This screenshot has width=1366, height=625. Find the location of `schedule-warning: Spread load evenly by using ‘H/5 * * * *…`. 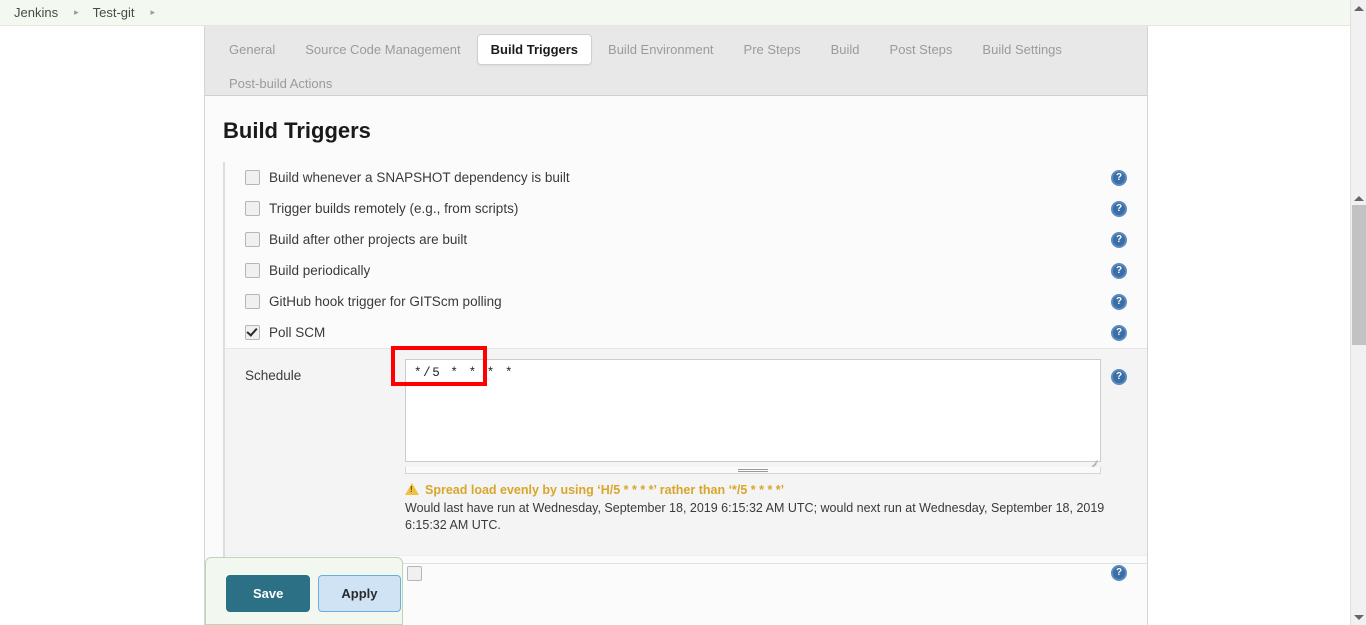

schedule-warning: Spread load evenly by using ‘H/5 * * * *… is located at coordinates (776, 490).